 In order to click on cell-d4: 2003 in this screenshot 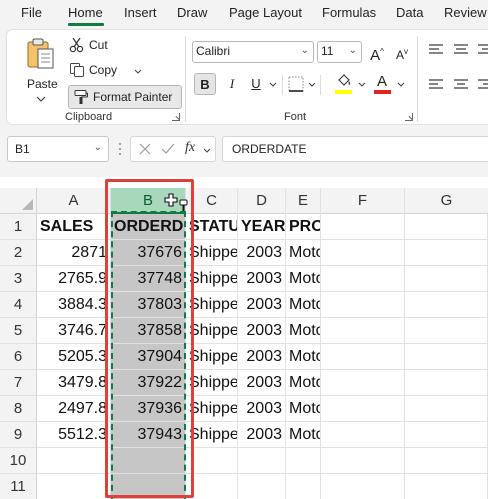, I will do `click(262, 305)`.